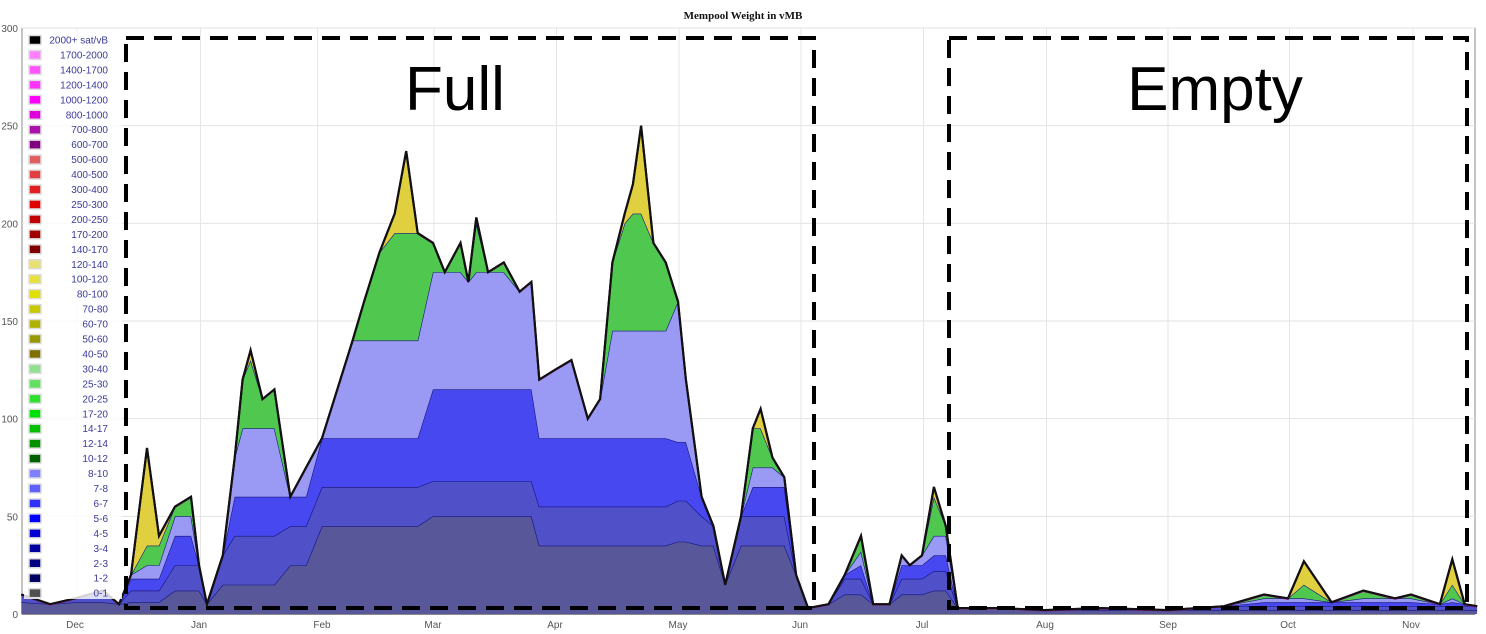 Image resolution: width=1486 pixels, height=634 pixels. I want to click on legend-label: 12-14, so click(95, 444).